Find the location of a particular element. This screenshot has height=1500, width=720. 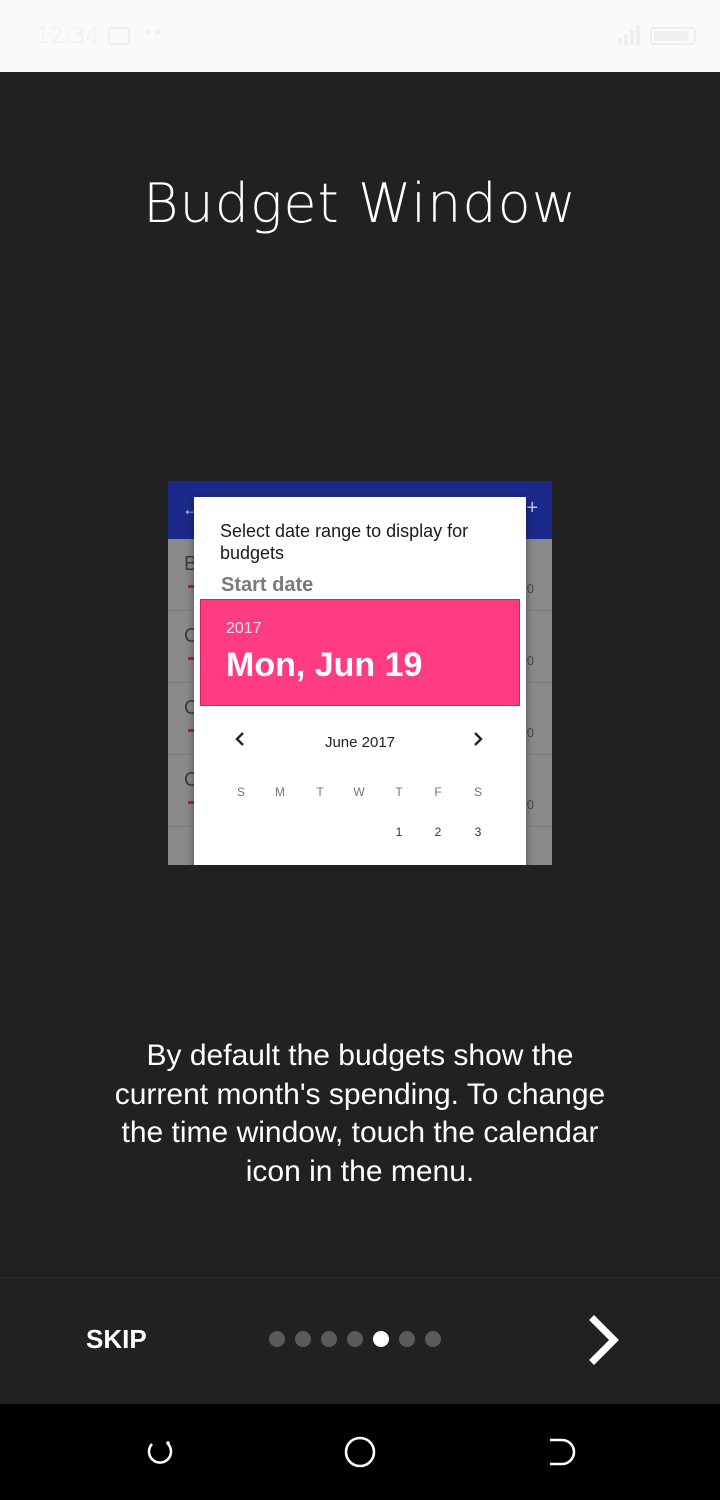

more-notifications-icon: •• is located at coordinates (154, 33).